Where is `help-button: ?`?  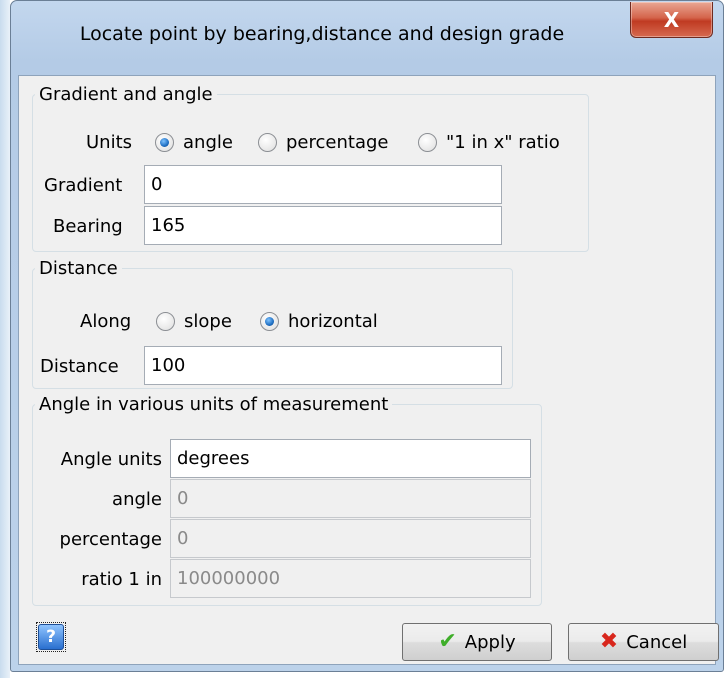
help-button: ? is located at coordinates (51, 637).